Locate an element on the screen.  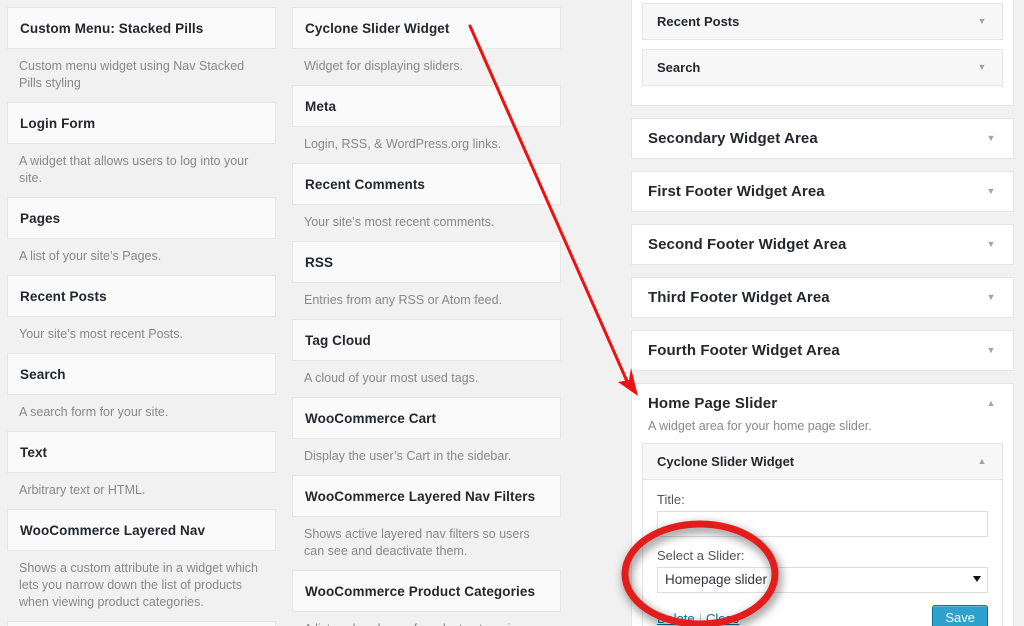
available-widget-header: Custom Menu: Stacked Pills is located at coordinates (141, 28).